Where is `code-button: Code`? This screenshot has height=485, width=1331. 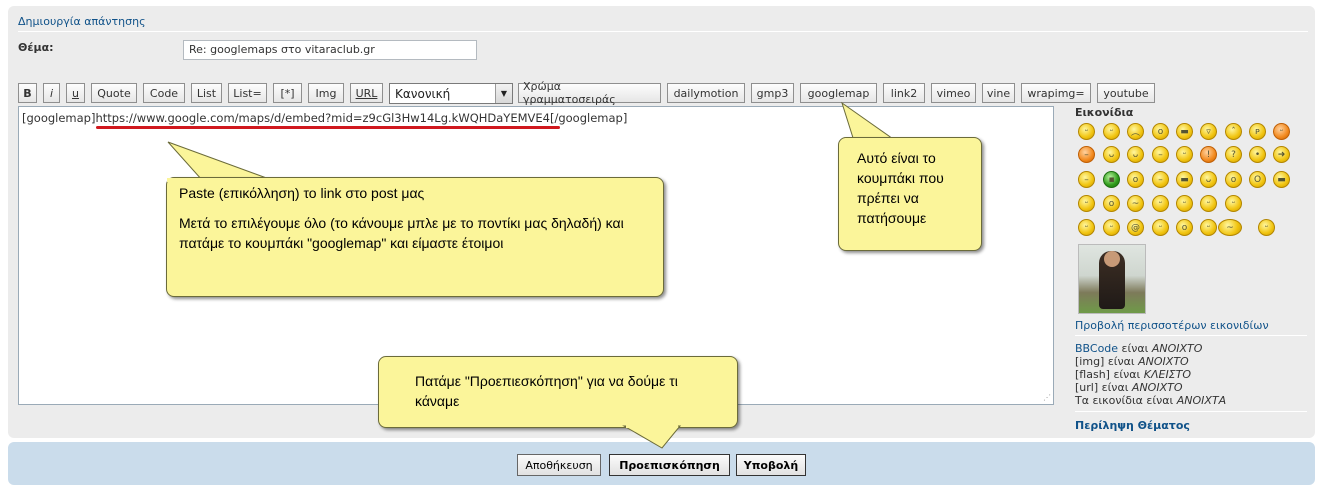 code-button: Code is located at coordinates (164, 93).